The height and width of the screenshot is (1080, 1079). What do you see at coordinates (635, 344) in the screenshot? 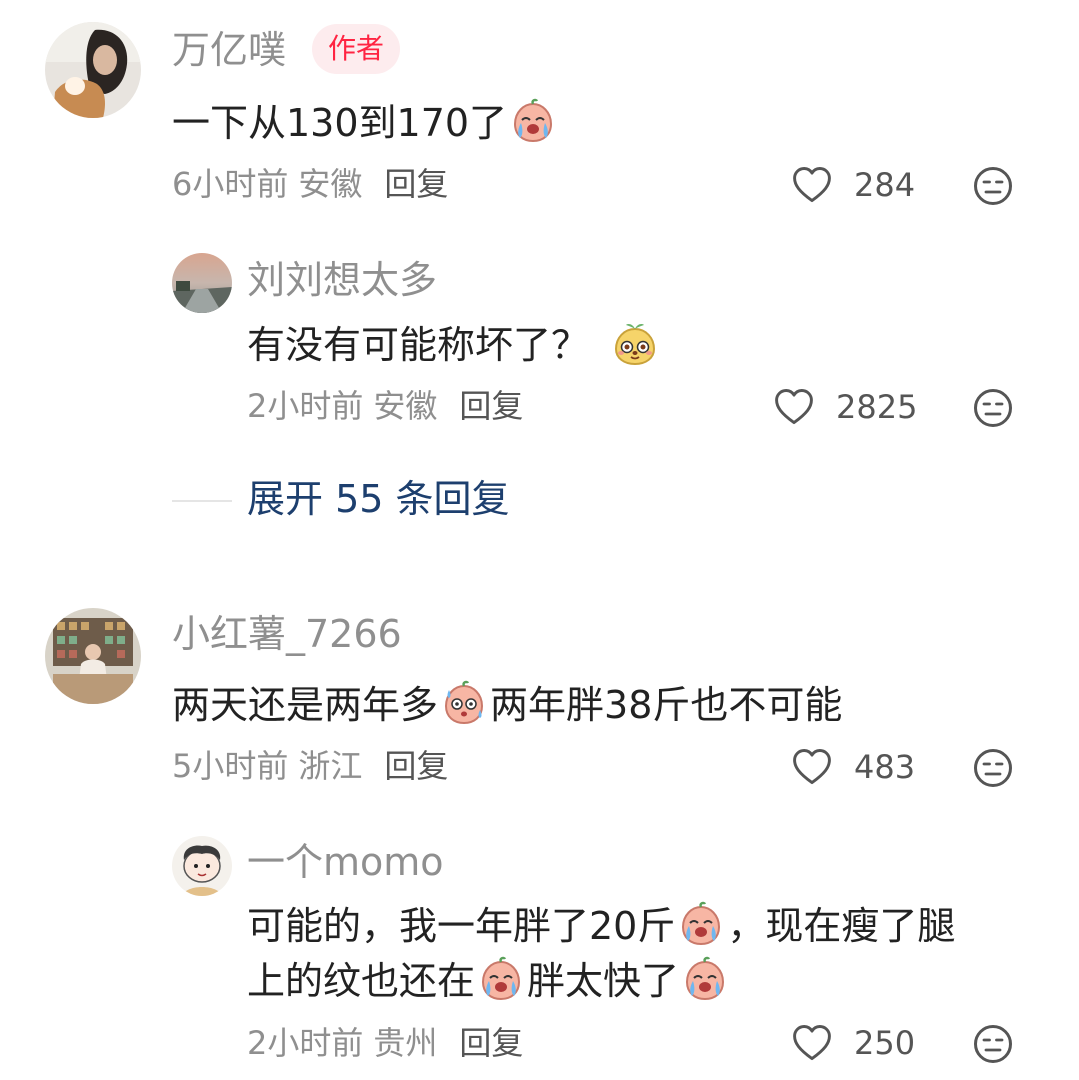
I see `cute-sprout-emoji` at bounding box center [635, 344].